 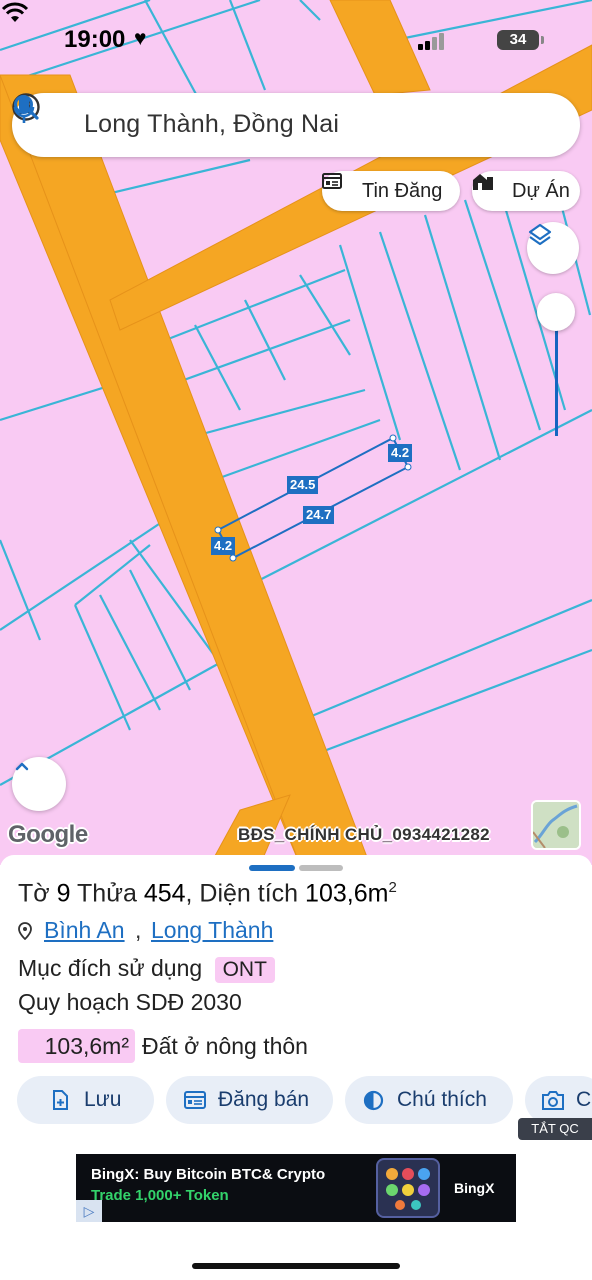 I want to click on buildings-icon, so click(x=483, y=182).